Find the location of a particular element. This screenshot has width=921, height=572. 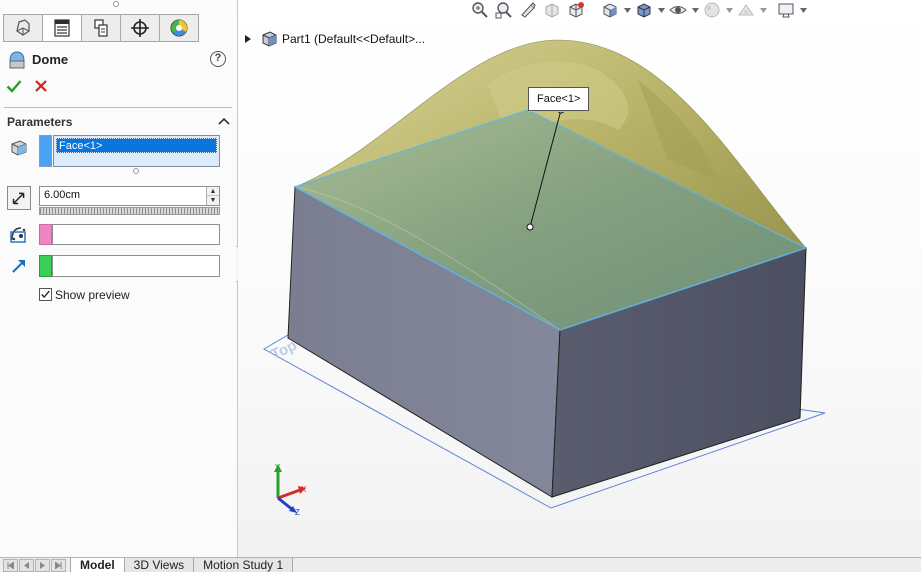

distance-icon-button is located at coordinates (19, 198).